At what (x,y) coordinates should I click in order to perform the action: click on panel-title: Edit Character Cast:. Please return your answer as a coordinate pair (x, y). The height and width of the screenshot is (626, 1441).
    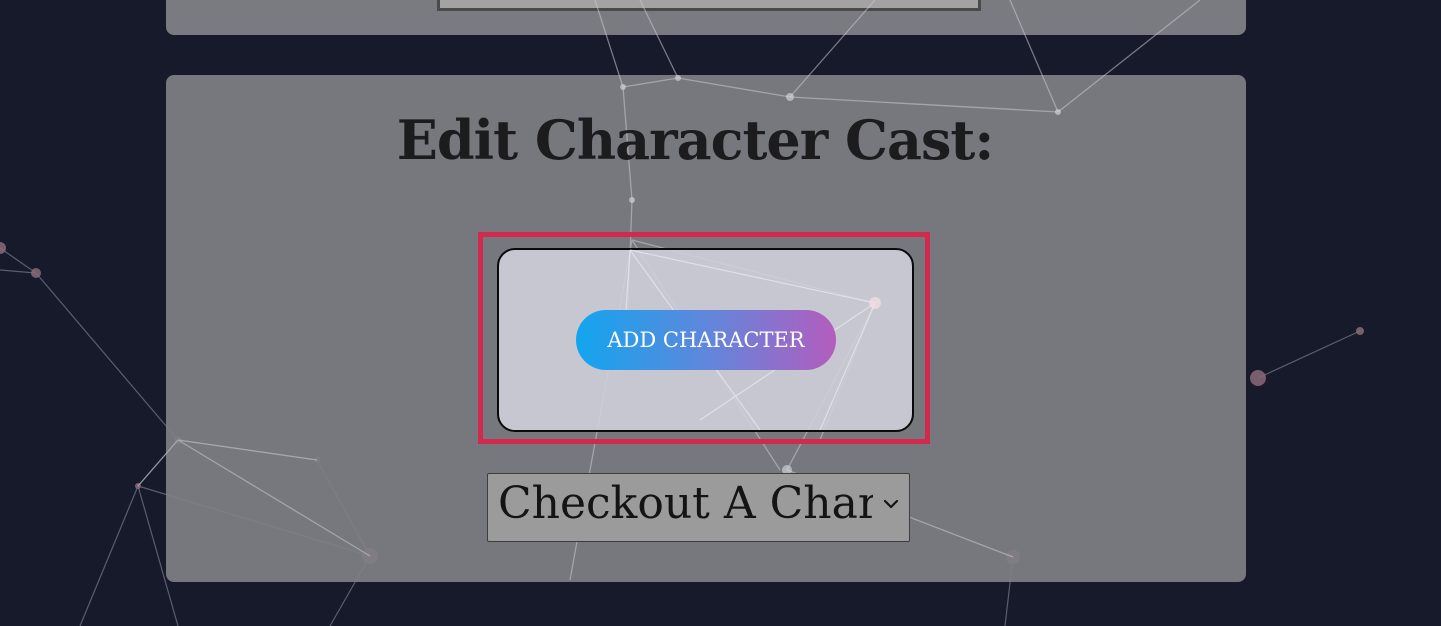
    Looking at the image, I should click on (695, 140).